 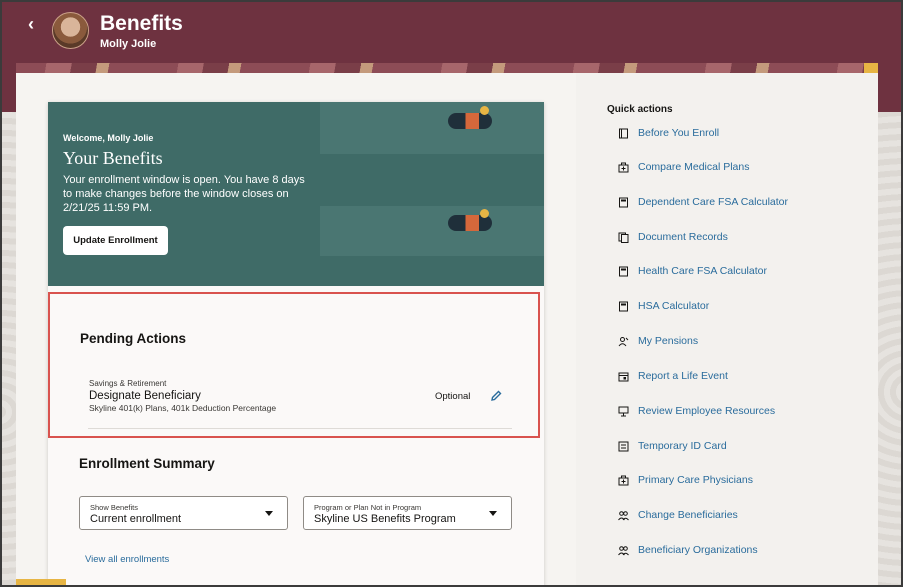 What do you see at coordinates (743, 447) in the screenshot?
I see `quick-action-temporary-id-card: Temporary ID Card` at bounding box center [743, 447].